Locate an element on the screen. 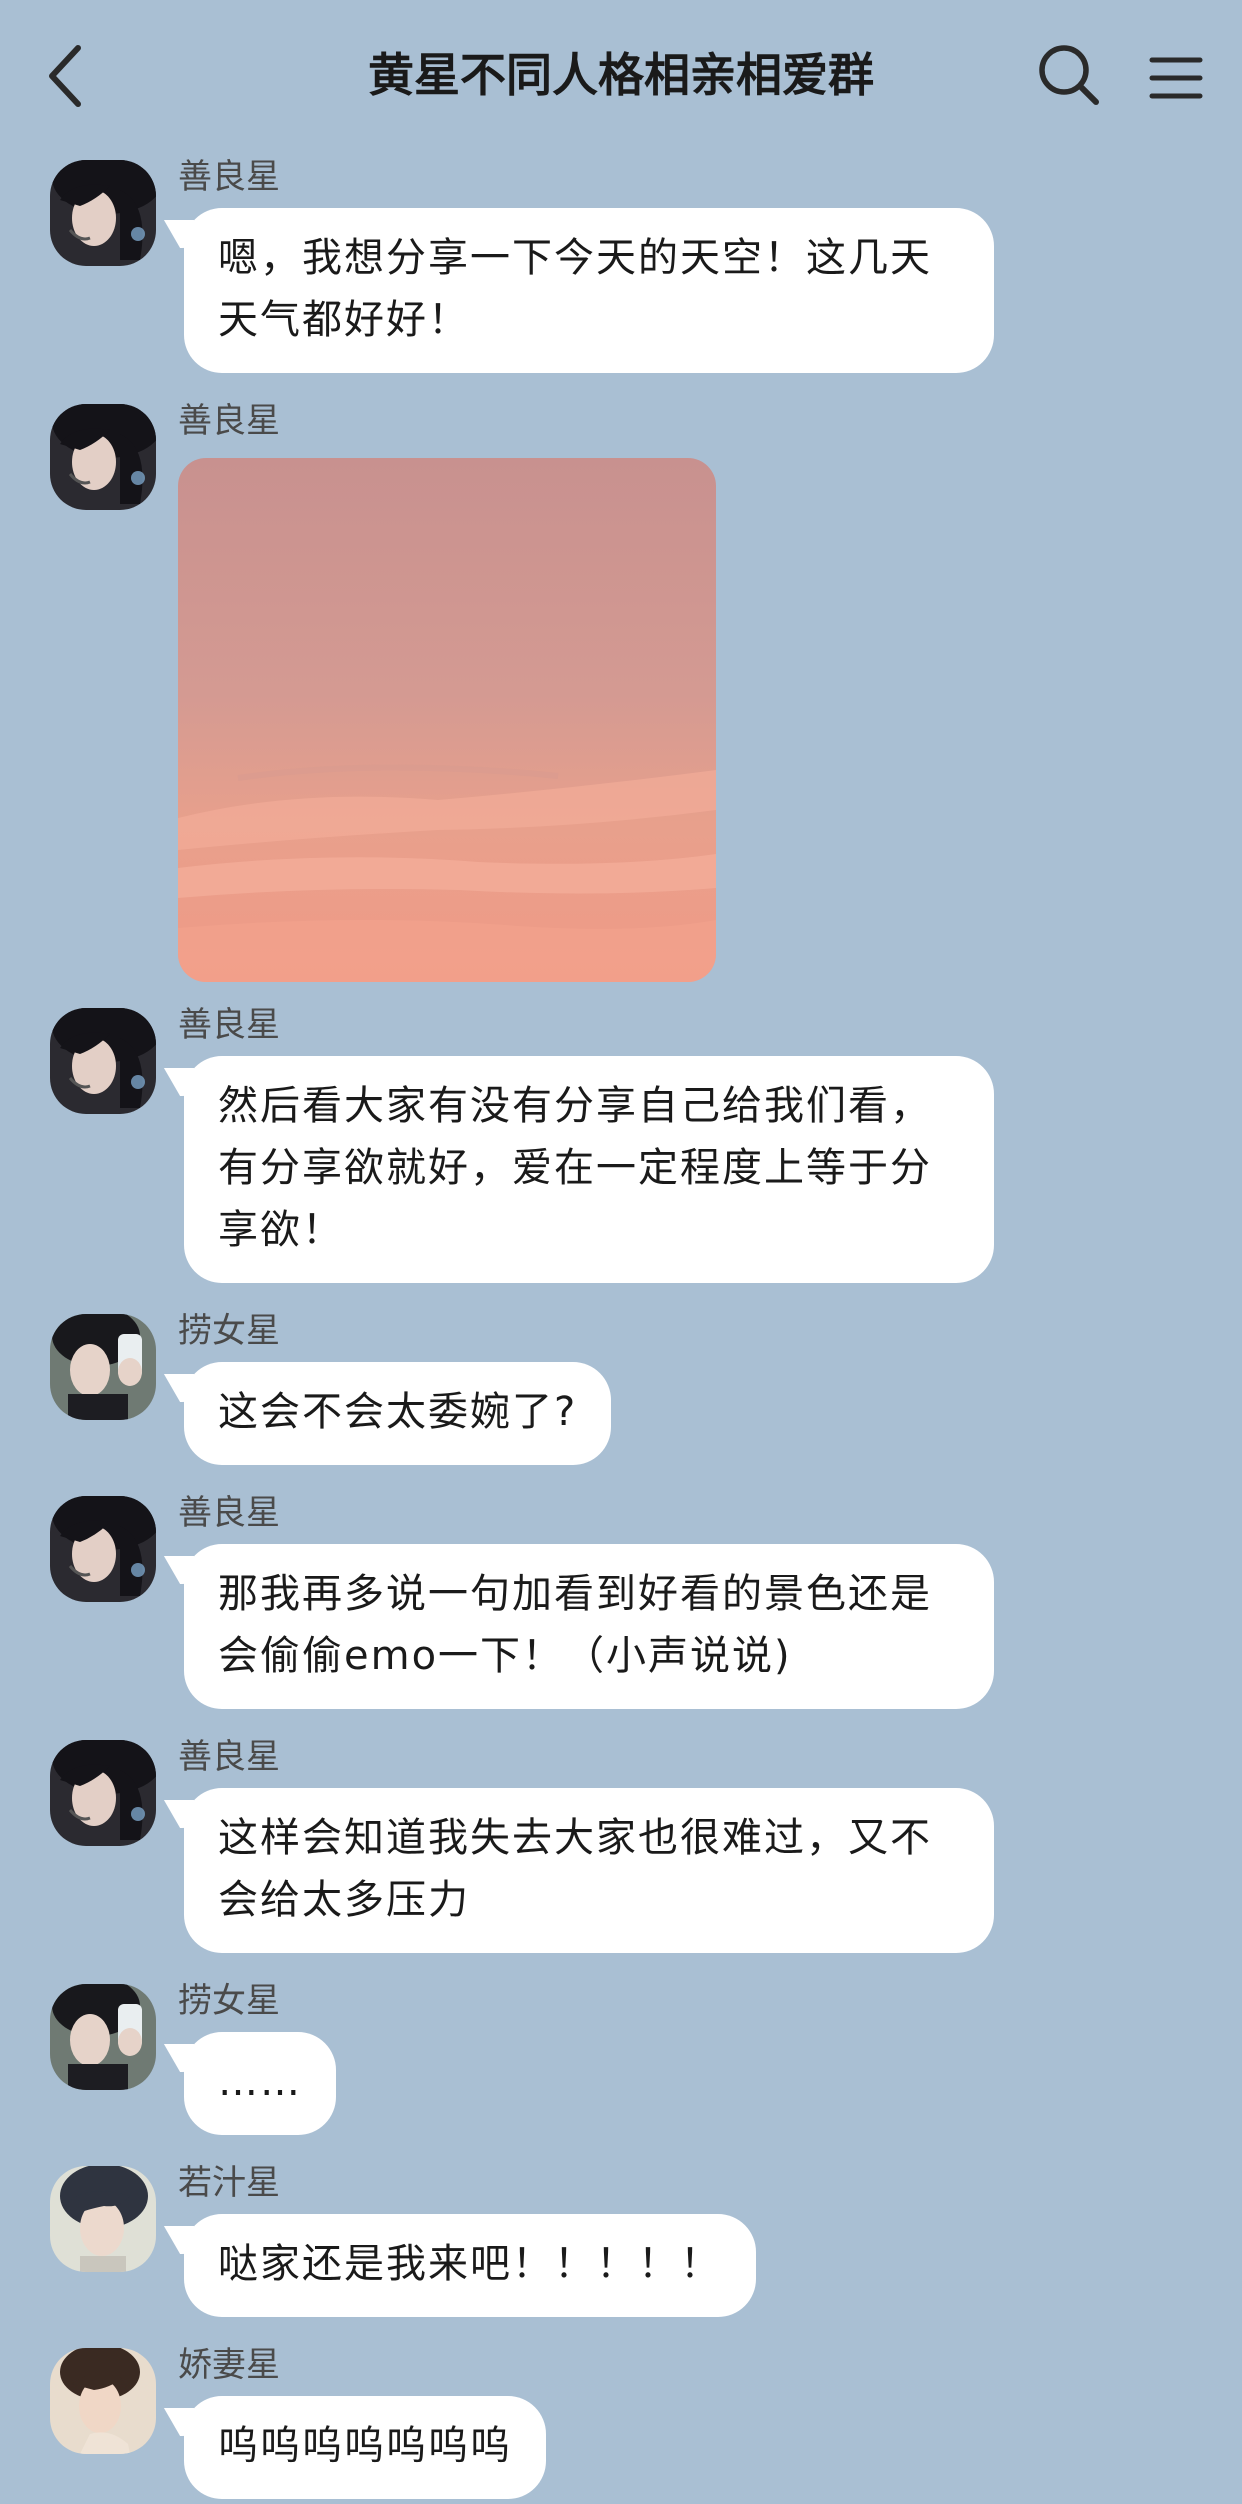  chat-header: 黄星不同人格相亲相爱群 is located at coordinates (621, 75).